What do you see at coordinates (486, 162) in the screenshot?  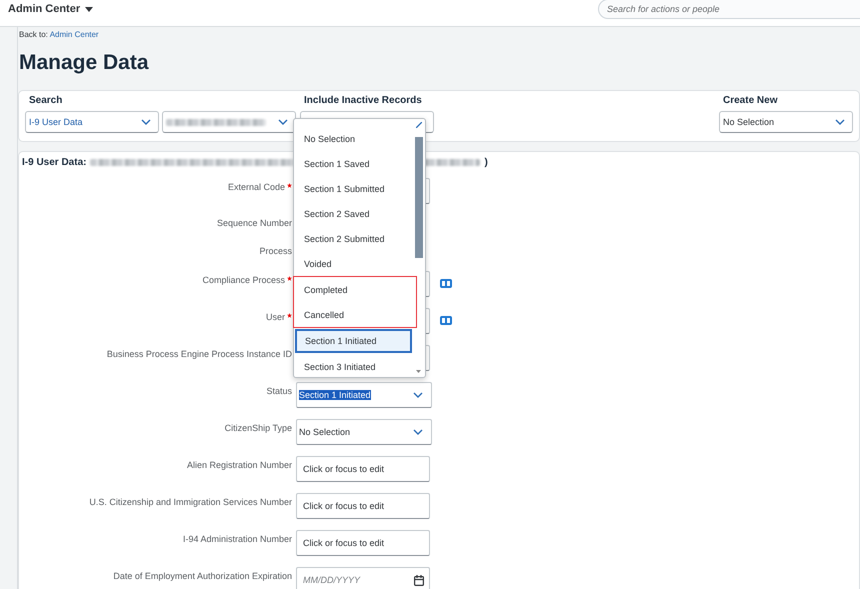 I see `closing-paren: )` at bounding box center [486, 162].